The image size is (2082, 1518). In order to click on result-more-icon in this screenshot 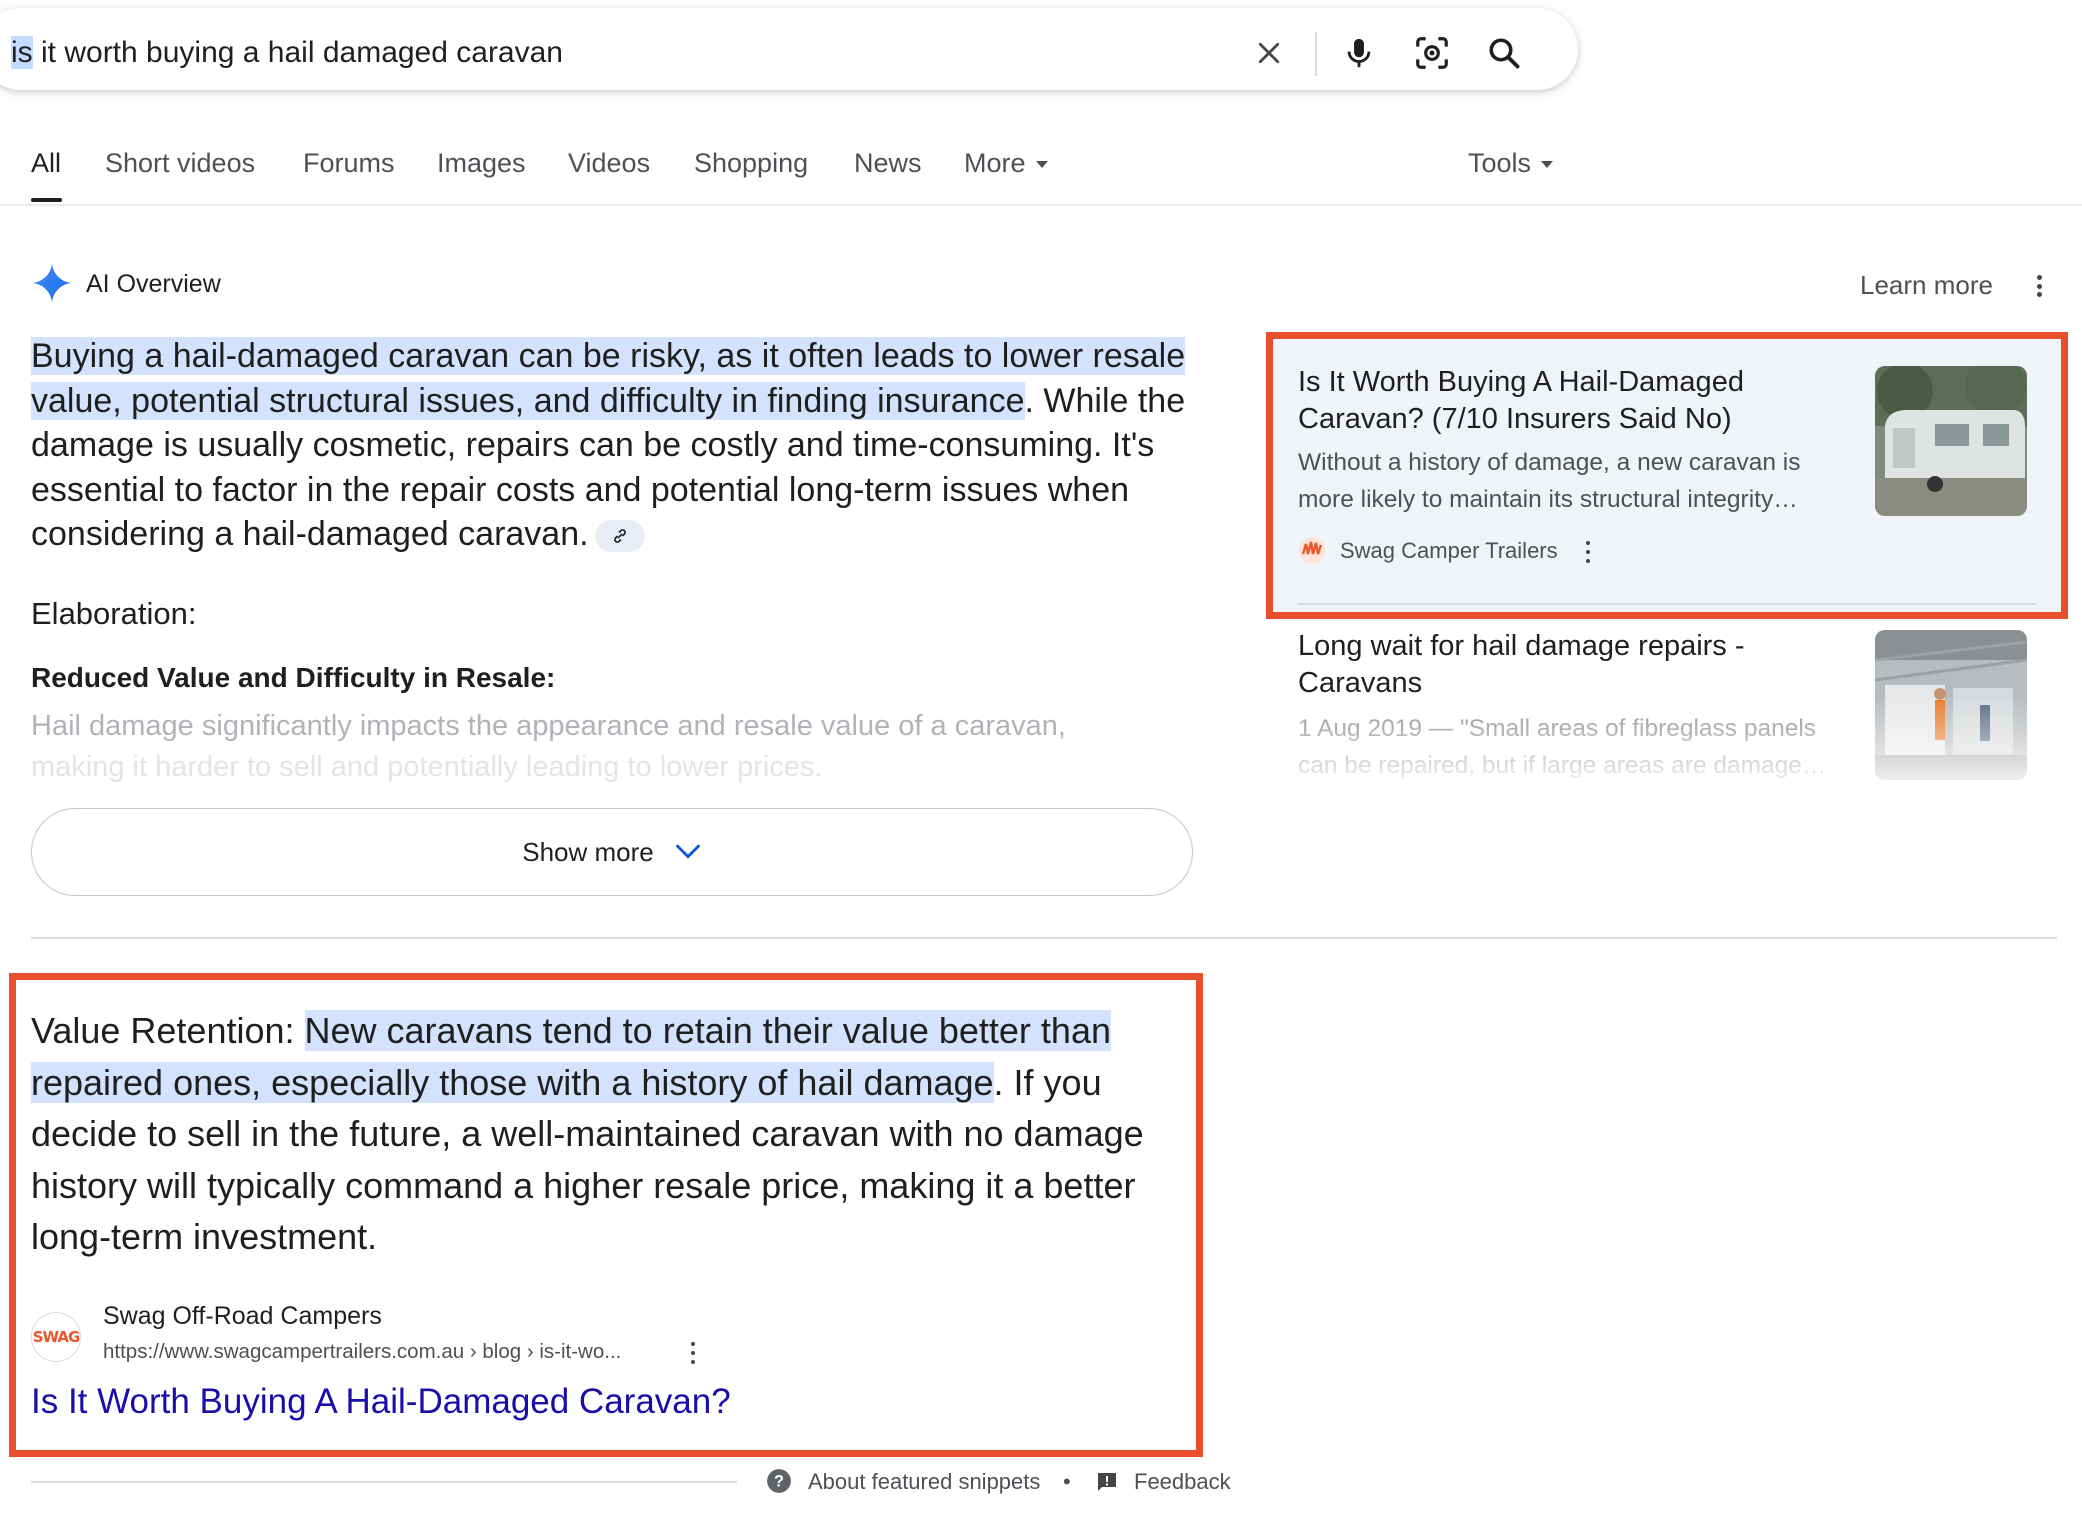, I will do `click(692, 1353)`.